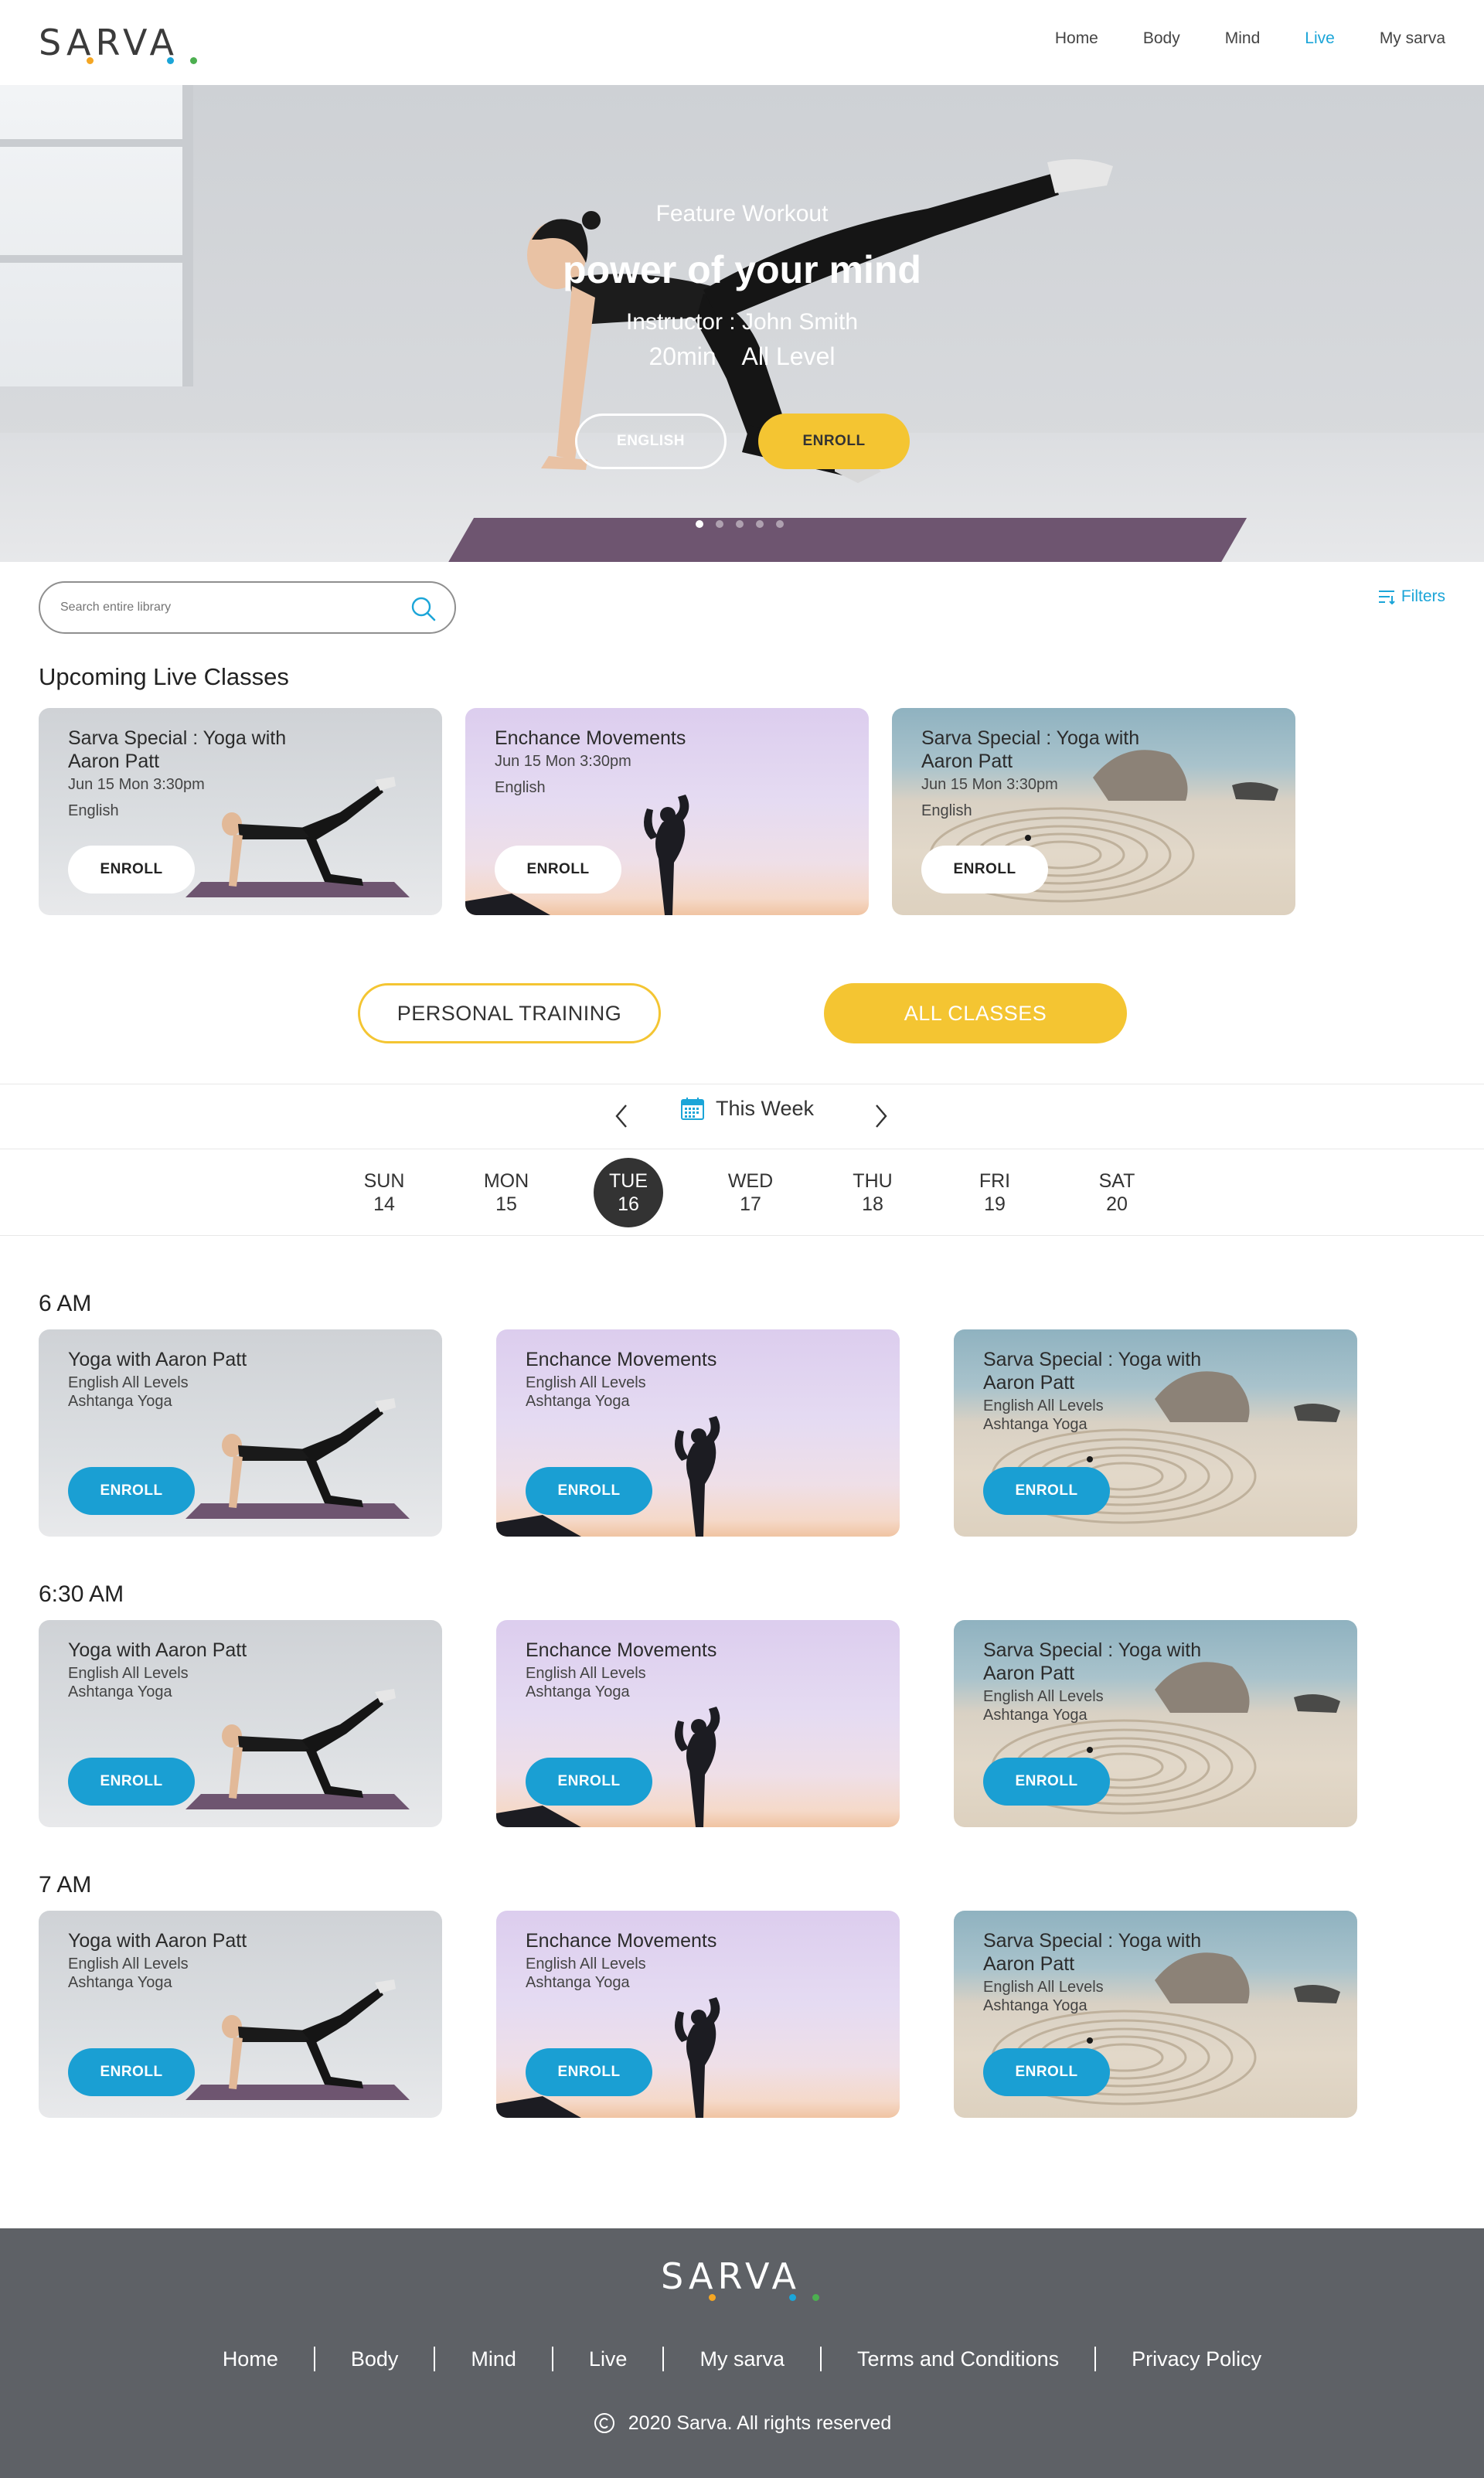 The width and height of the screenshot is (1484, 2478). I want to click on footer-link-my-sarva: My sarva, so click(742, 2359).